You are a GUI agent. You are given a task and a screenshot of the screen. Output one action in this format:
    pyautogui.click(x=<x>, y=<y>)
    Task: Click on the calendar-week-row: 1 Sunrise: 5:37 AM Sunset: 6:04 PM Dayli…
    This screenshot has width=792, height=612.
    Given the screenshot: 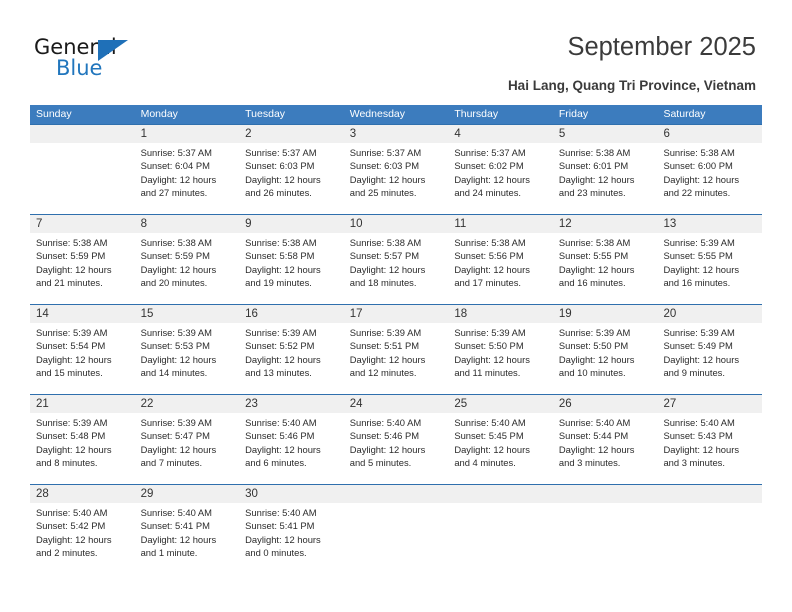 What is the action you would take?
    pyautogui.click(x=396, y=169)
    